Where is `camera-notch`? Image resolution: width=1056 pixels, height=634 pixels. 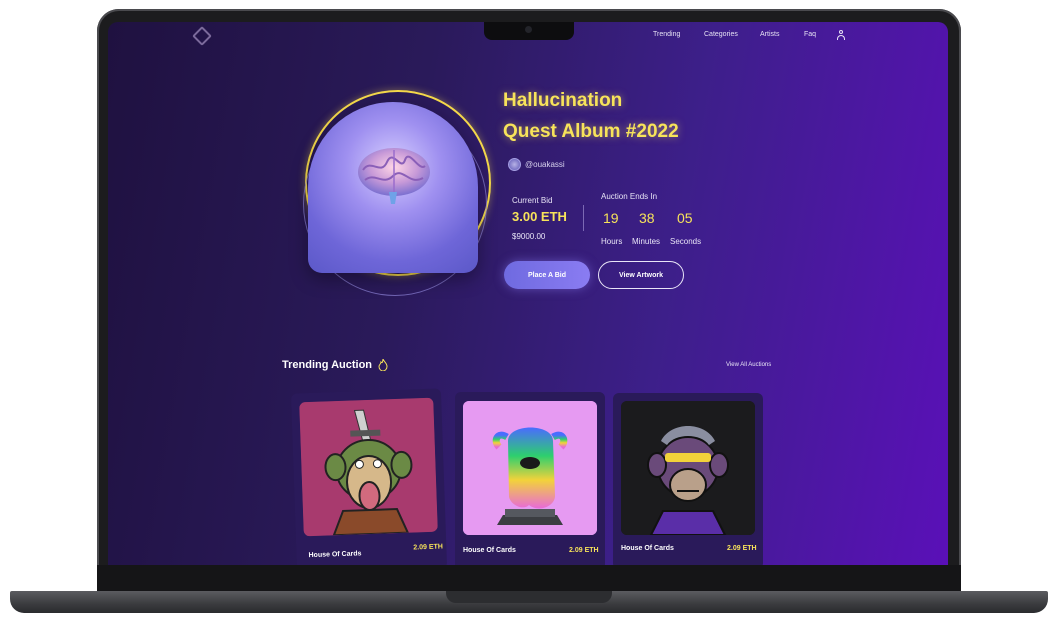
camera-notch is located at coordinates (529, 31).